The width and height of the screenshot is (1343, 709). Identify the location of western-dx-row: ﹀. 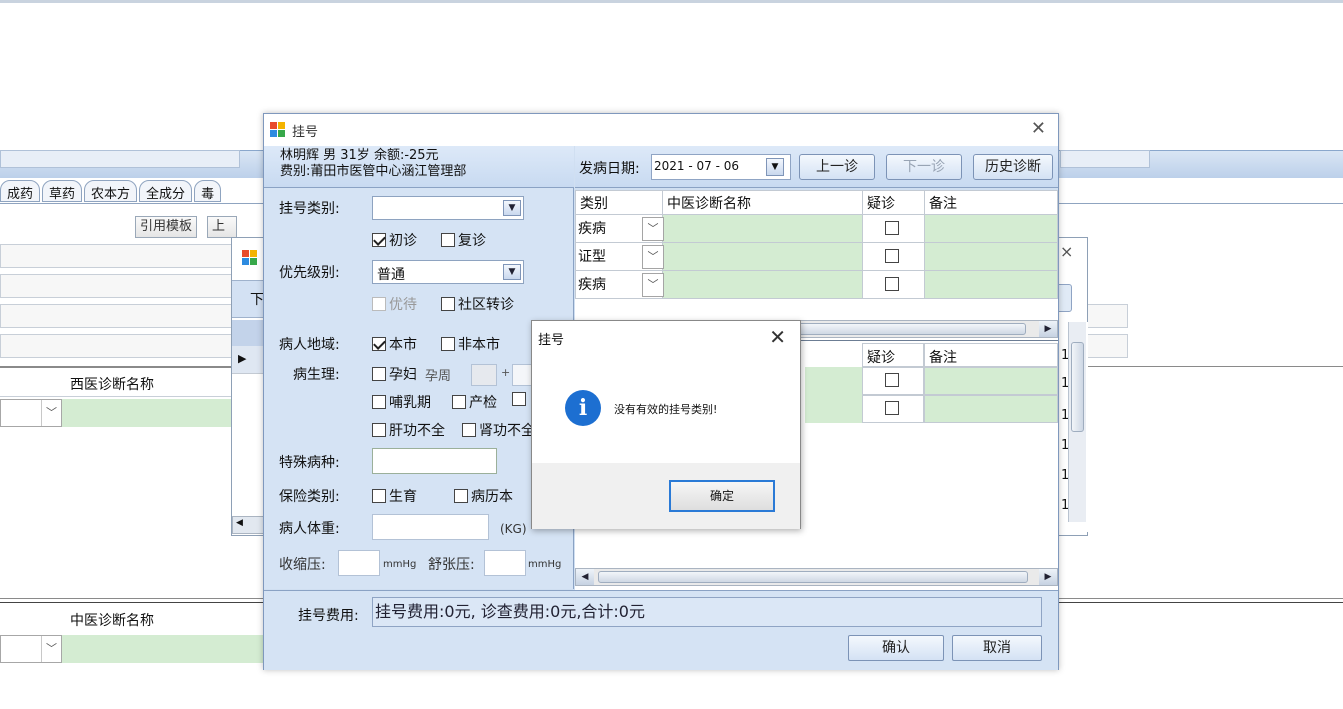
(116, 413).